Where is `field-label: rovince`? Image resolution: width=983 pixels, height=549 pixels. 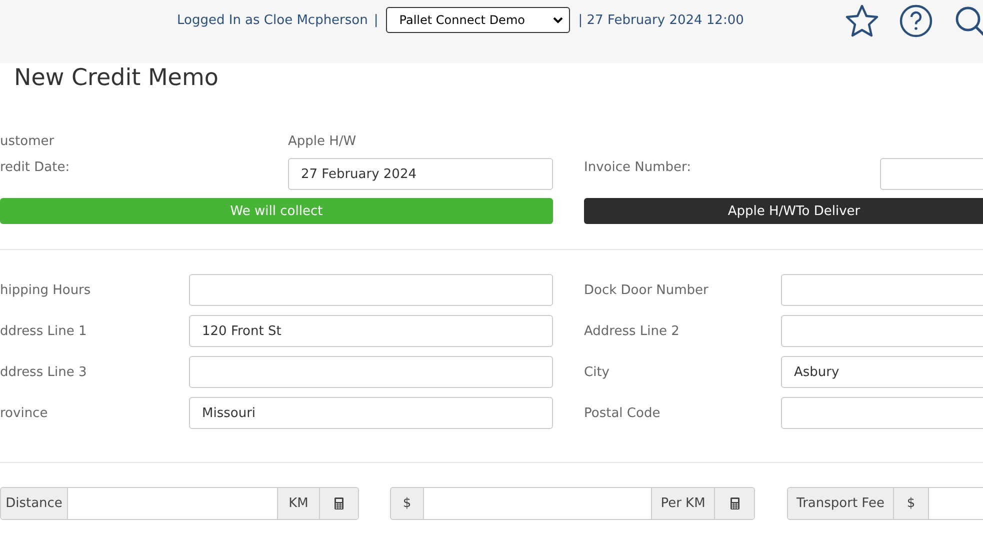
field-label: rovince is located at coordinates (24, 413).